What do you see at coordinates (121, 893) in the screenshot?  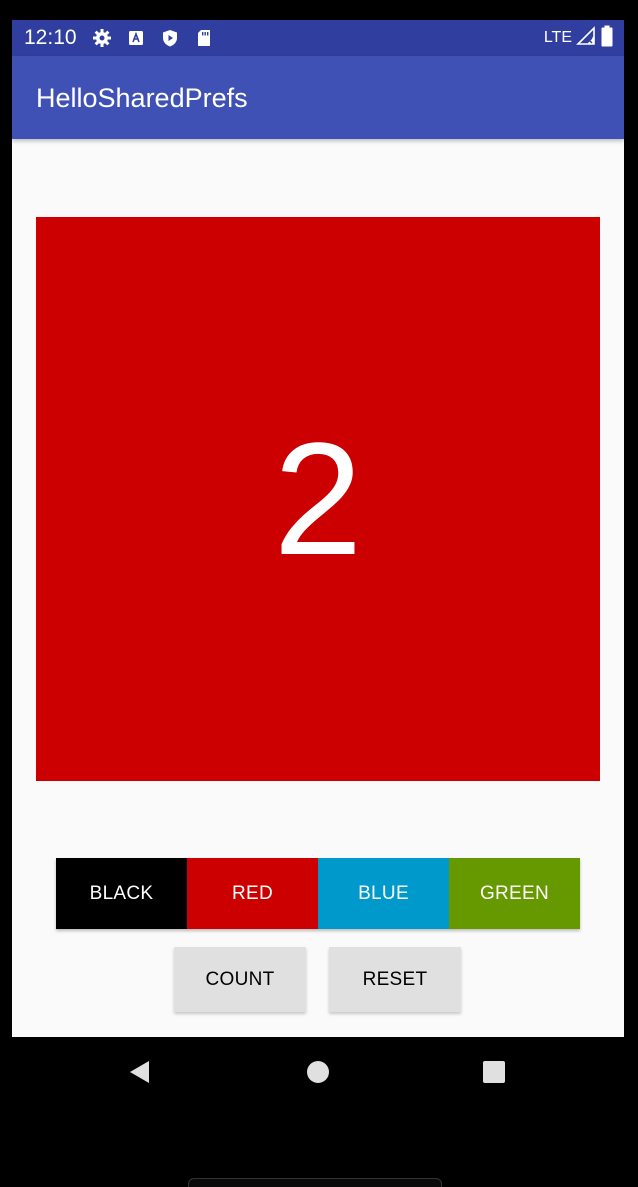 I see `black-button: BLACK` at bounding box center [121, 893].